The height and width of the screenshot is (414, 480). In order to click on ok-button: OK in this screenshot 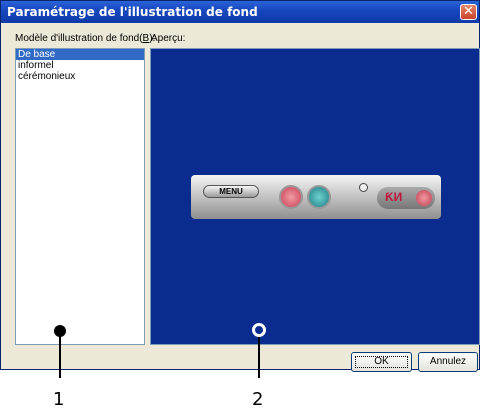, I will do `click(381, 362)`.